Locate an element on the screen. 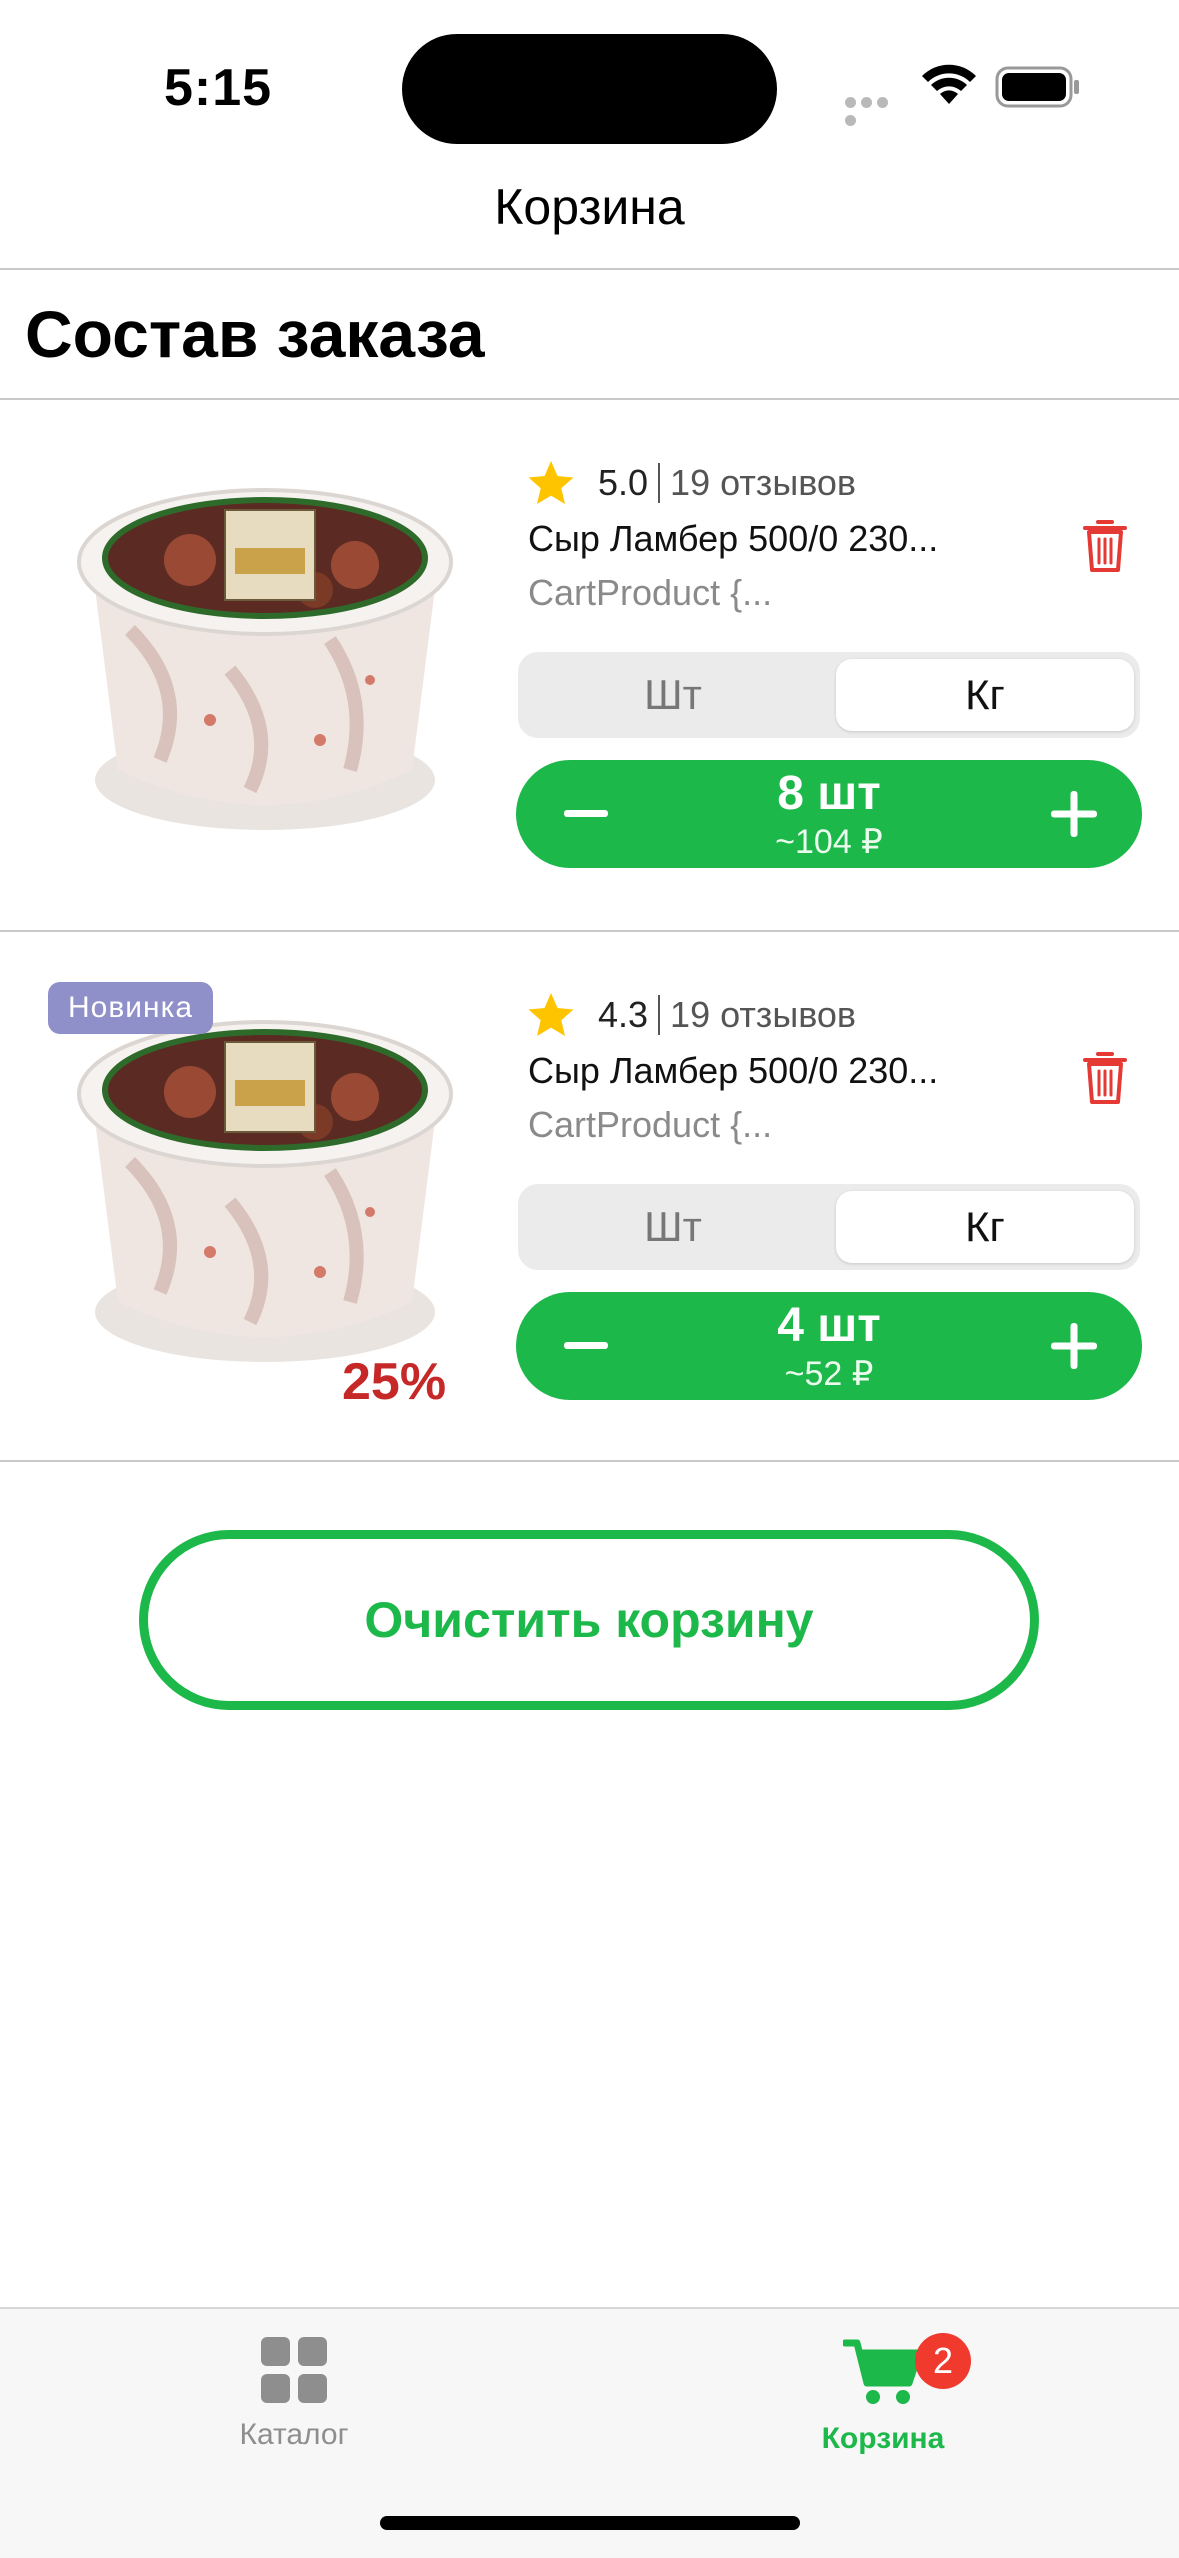 The width and height of the screenshot is (1179, 2558). quantity-display: 8 шт ~104 ₽ is located at coordinates (829, 814).